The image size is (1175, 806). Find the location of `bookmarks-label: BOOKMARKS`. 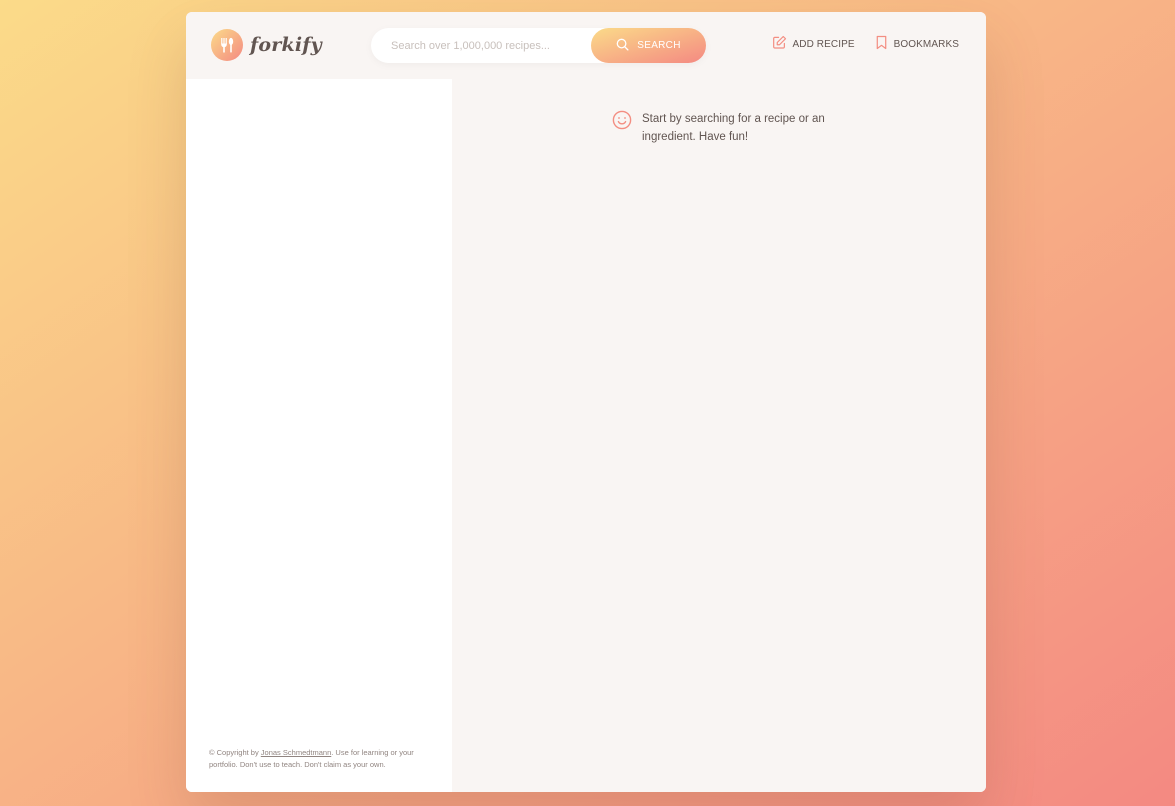

bookmarks-label: BOOKMARKS is located at coordinates (926, 44).